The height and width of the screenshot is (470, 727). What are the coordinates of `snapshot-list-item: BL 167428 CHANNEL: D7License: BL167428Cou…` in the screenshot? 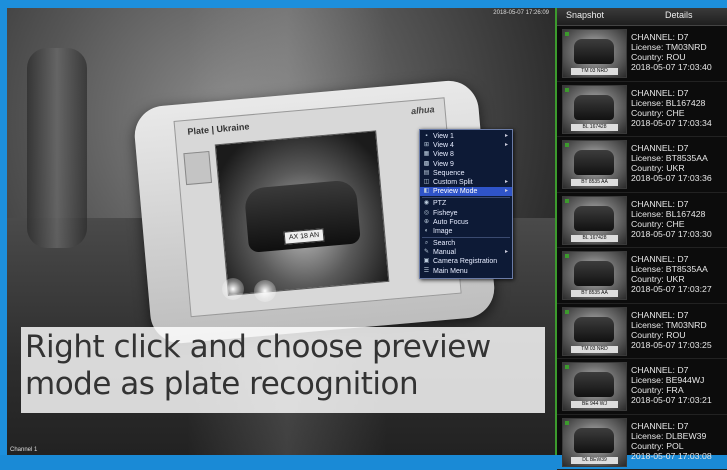 It's located at (642, 110).